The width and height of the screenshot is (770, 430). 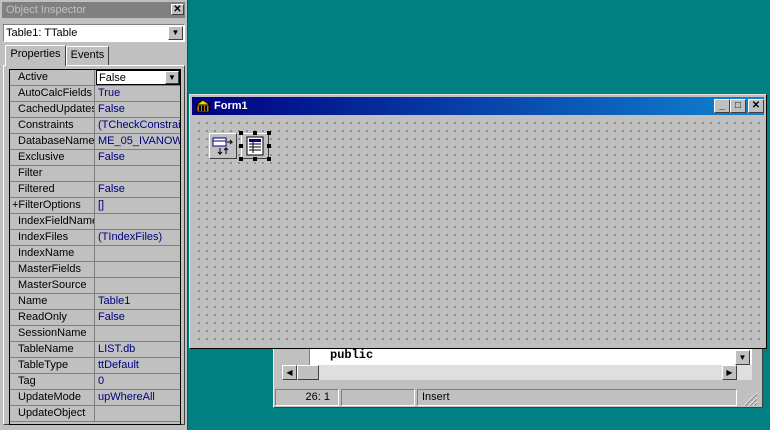 I want to click on property-value: True, so click(x=138, y=93).